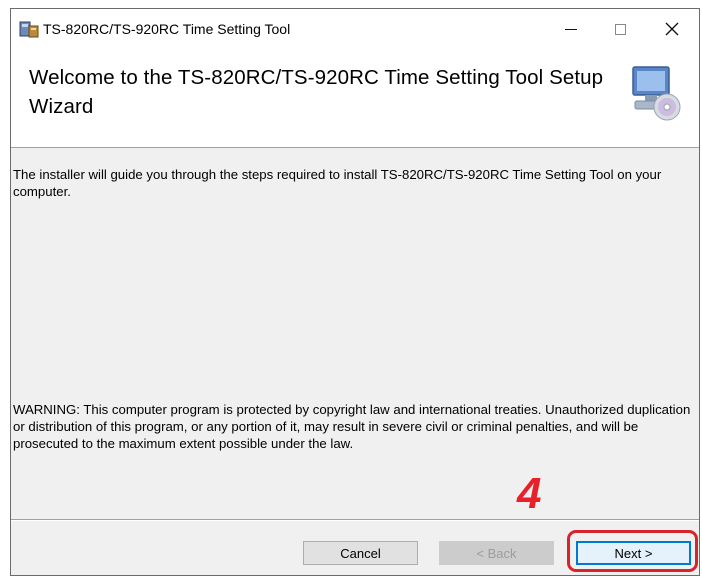 The height and width of the screenshot is (578, 702). I want to click on close-icon, so click(672, 29).